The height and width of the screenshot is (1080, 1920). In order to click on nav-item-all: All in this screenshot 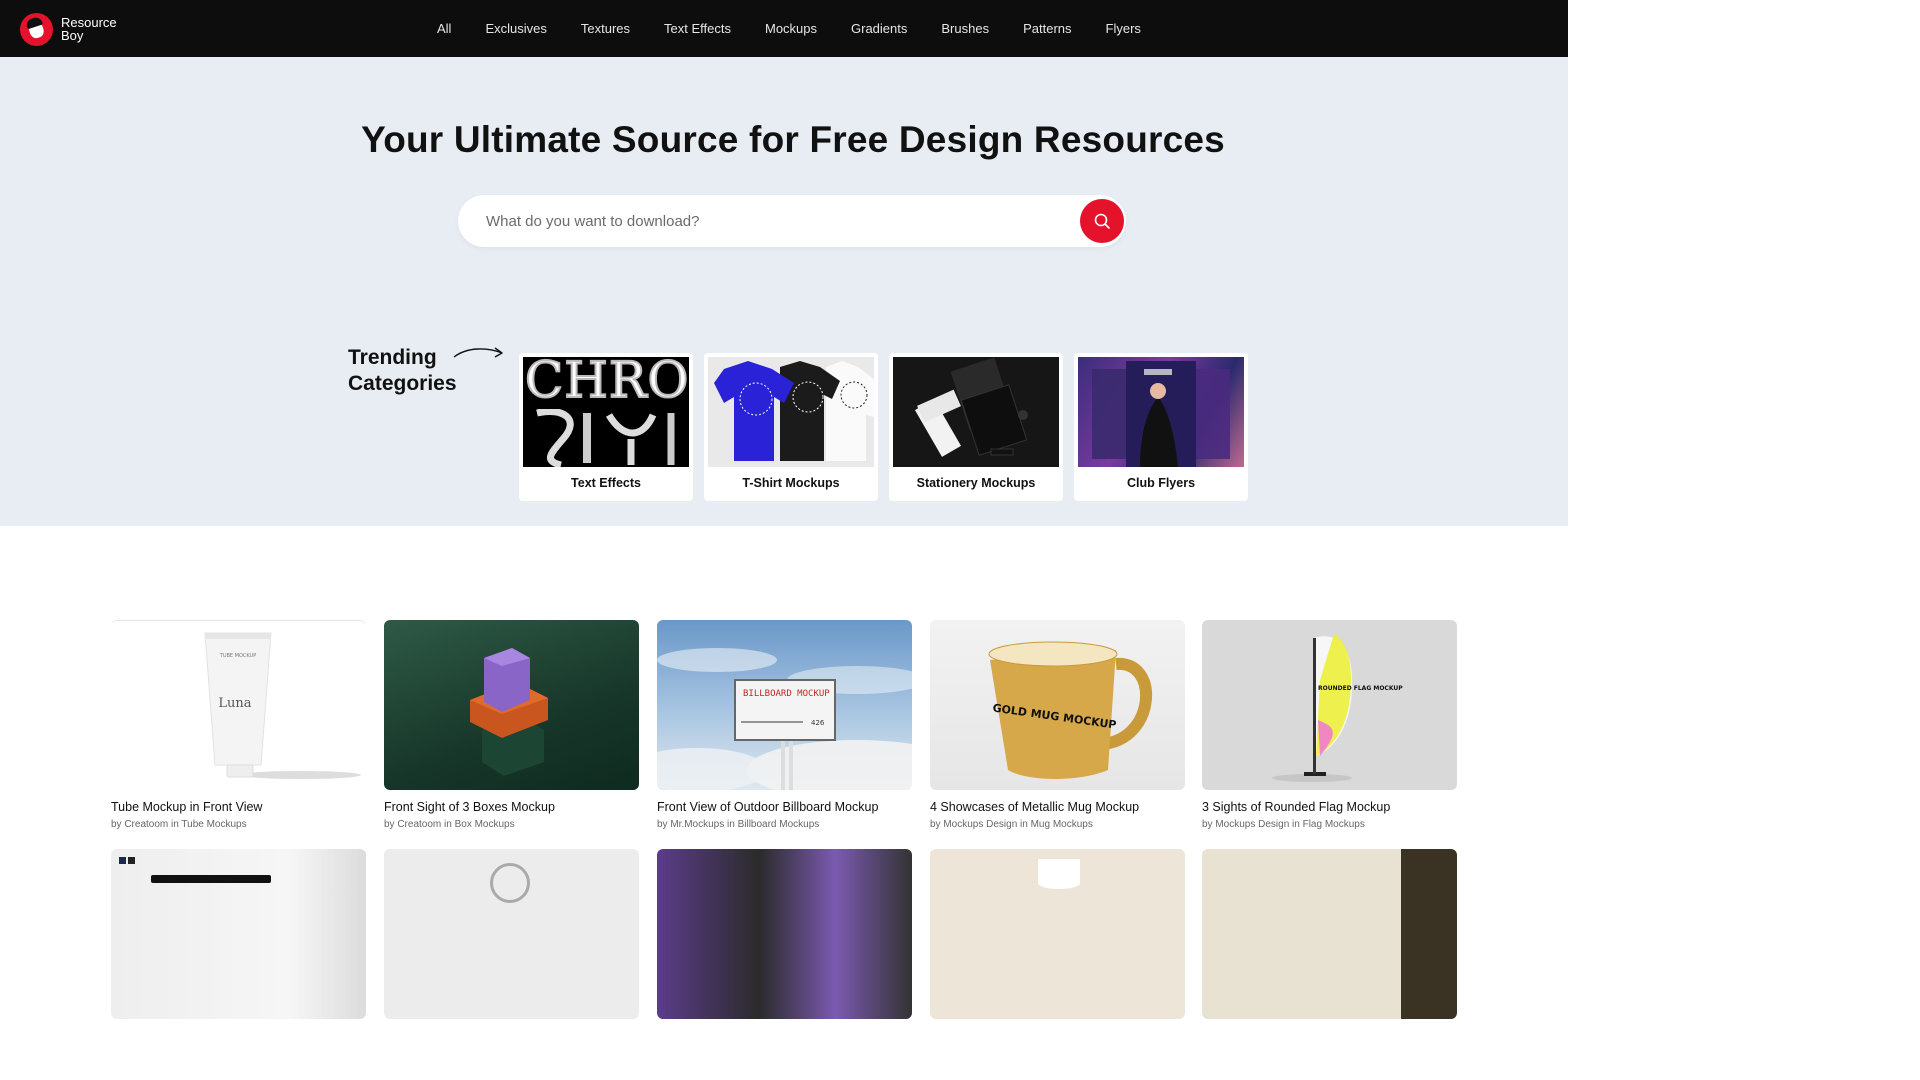, I will do `click(444, 28)`.